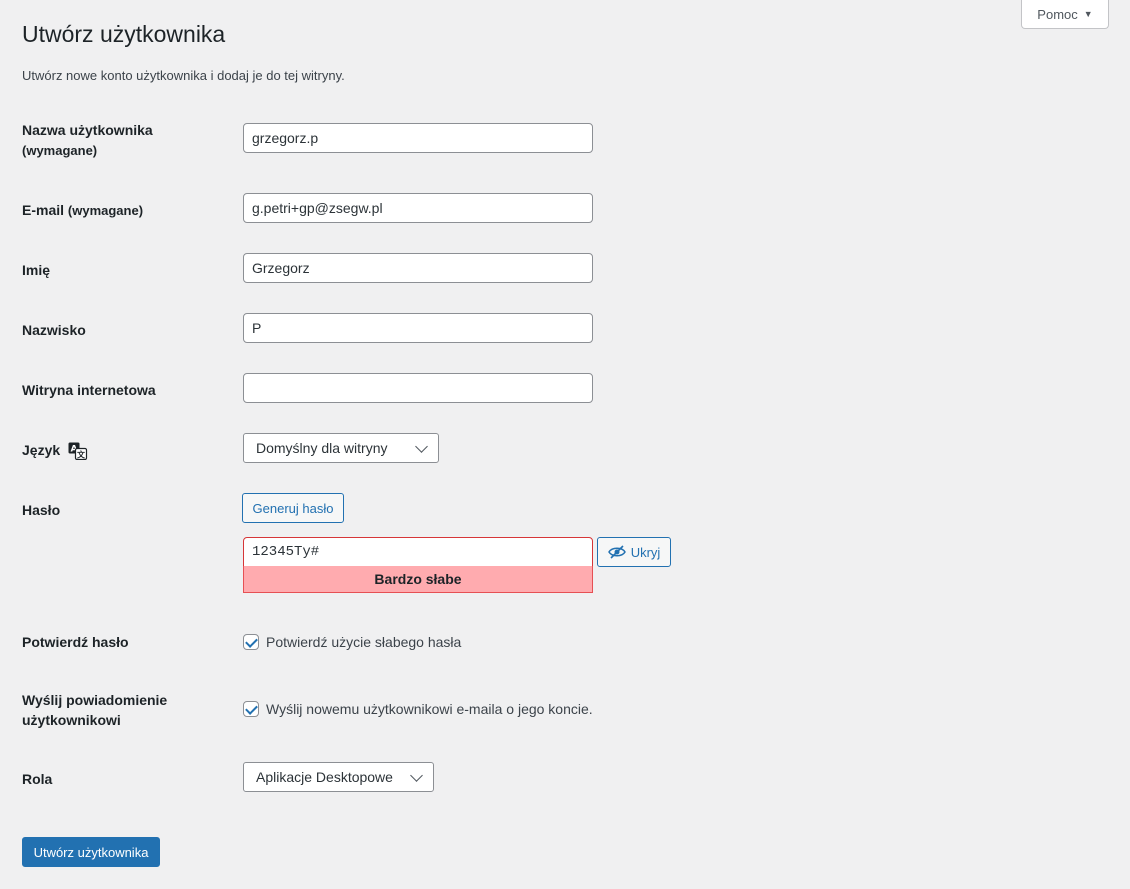  I want to click on hide-password-button: Ukryj, so click(634, 552).